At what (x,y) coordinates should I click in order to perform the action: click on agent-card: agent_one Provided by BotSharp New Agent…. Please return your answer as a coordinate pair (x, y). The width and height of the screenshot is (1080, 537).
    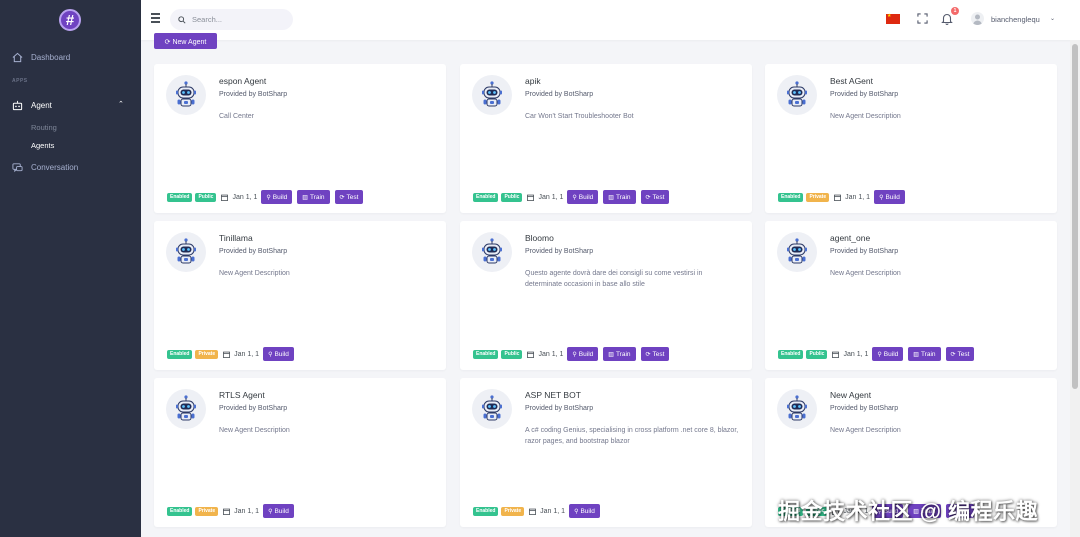
    Looking at the image, I should click on (911, 295).